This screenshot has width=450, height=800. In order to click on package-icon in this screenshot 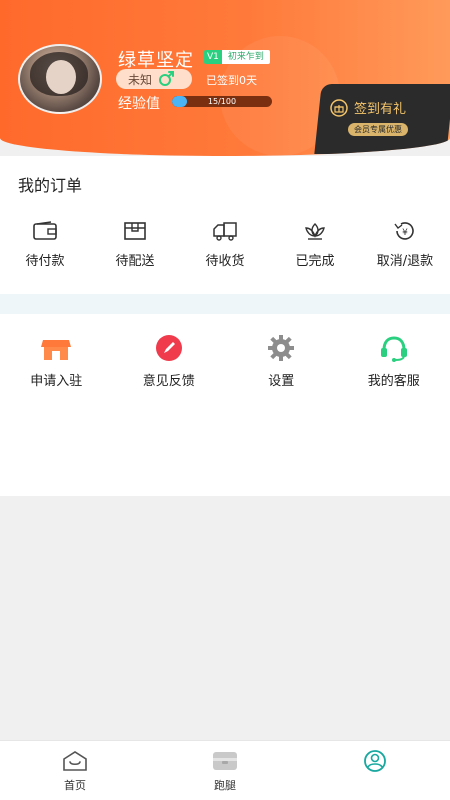, I will do `click(135, 231)`.